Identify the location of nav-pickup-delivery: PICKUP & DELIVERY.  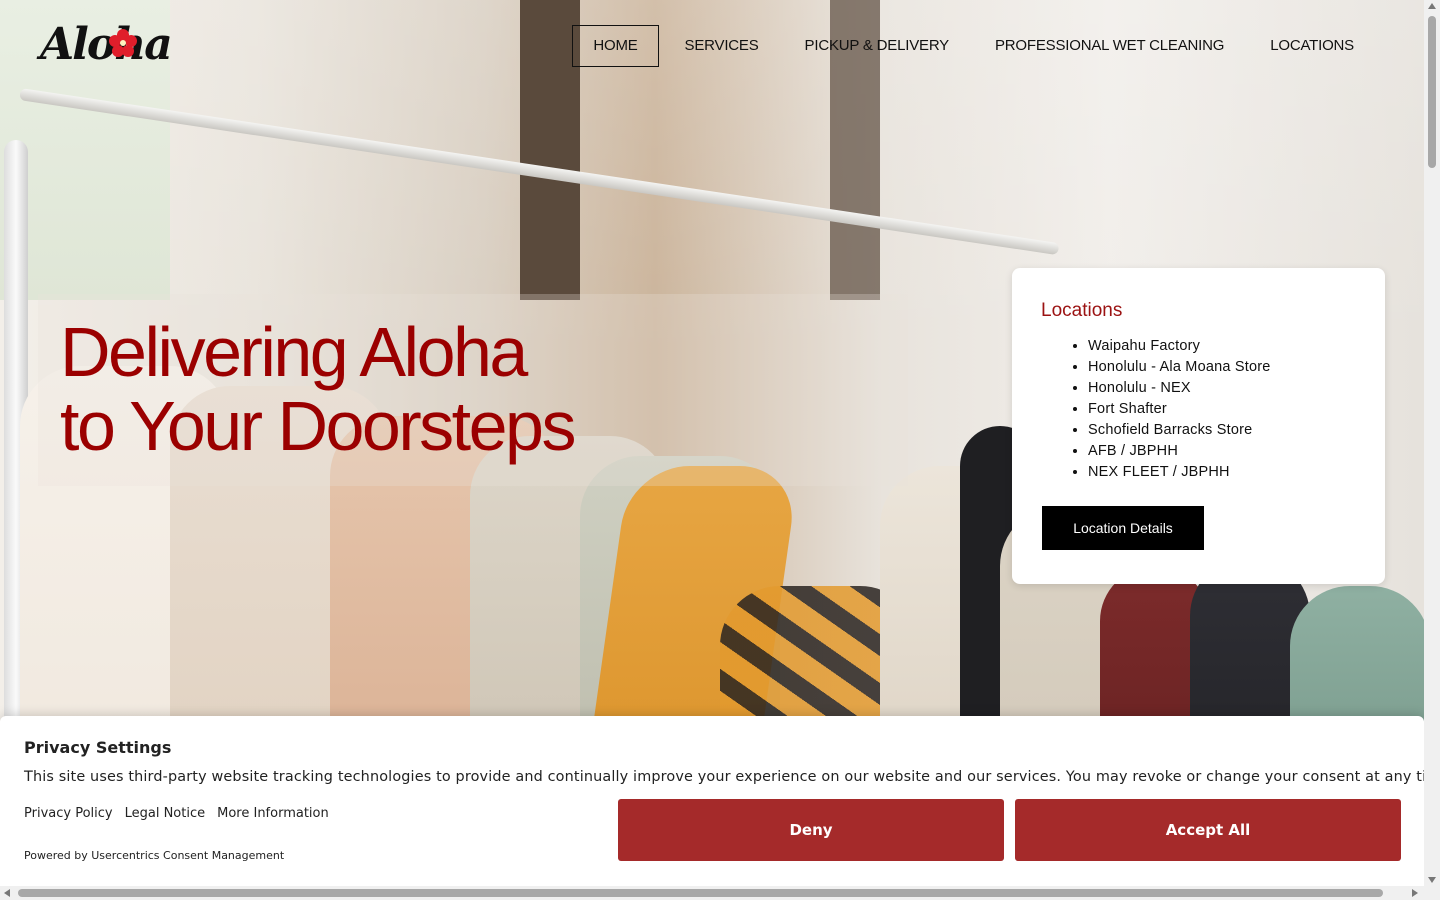
(877, 46).